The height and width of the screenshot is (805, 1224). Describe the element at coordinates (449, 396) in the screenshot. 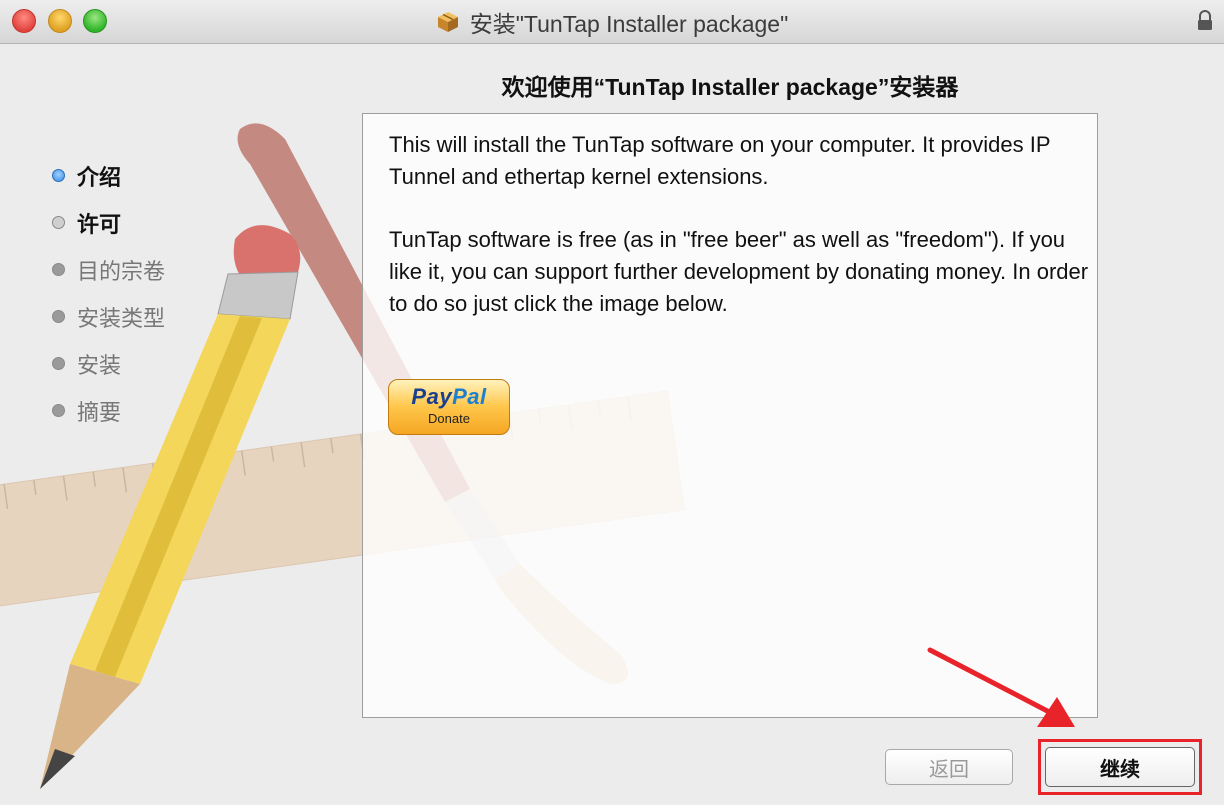

I see `paypal-logo: PayPal` at that location.